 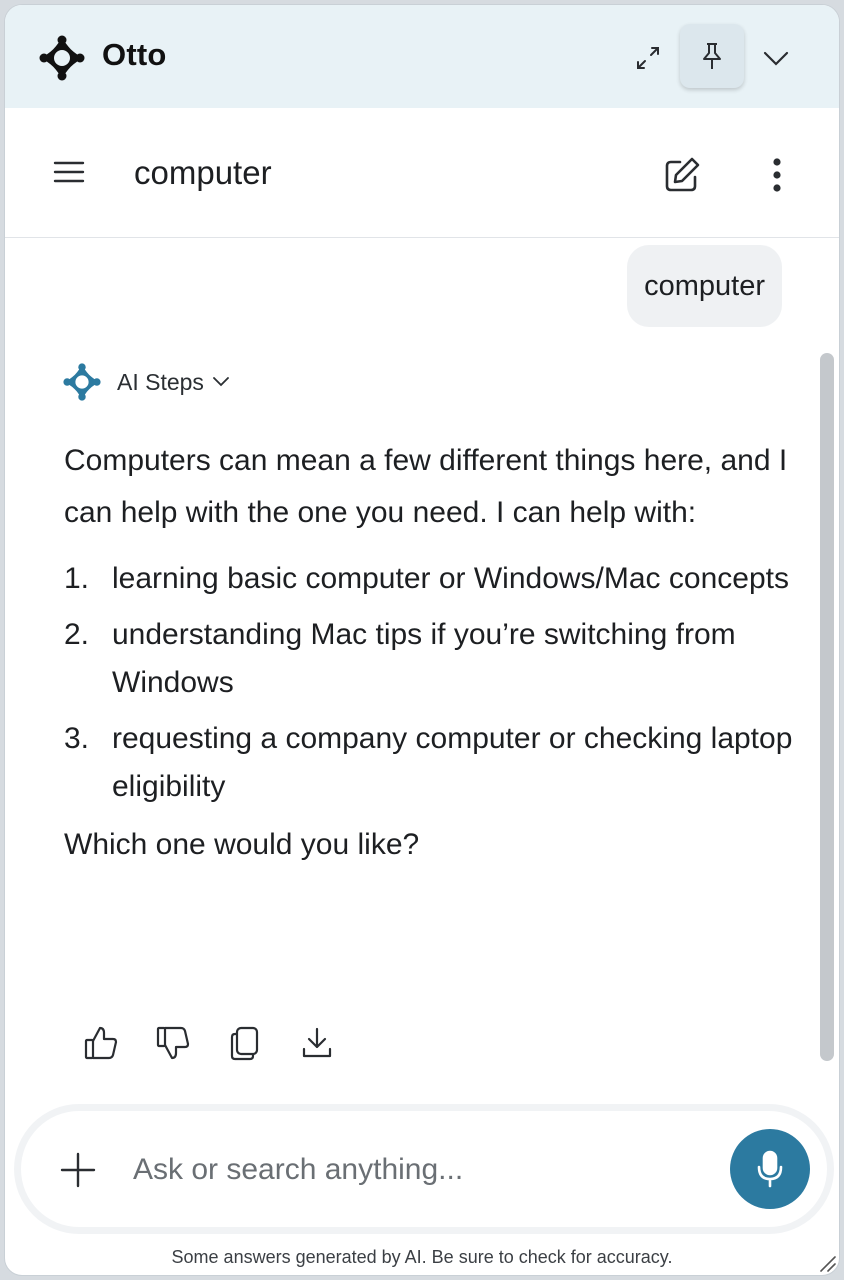 I want to click on pin-button, so click(x=712, y=56).